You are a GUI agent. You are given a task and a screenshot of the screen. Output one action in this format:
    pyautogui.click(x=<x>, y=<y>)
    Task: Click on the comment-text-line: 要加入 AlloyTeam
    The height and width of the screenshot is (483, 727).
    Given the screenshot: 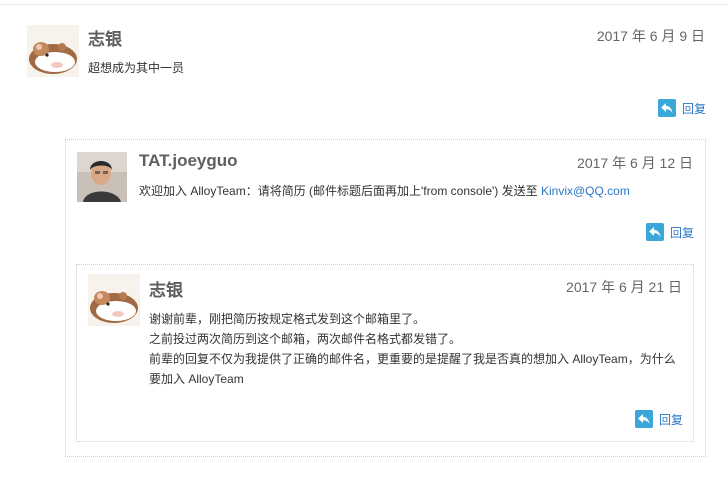 What is the action you would take?
    pyautogui.click(x=196, y=379)
    